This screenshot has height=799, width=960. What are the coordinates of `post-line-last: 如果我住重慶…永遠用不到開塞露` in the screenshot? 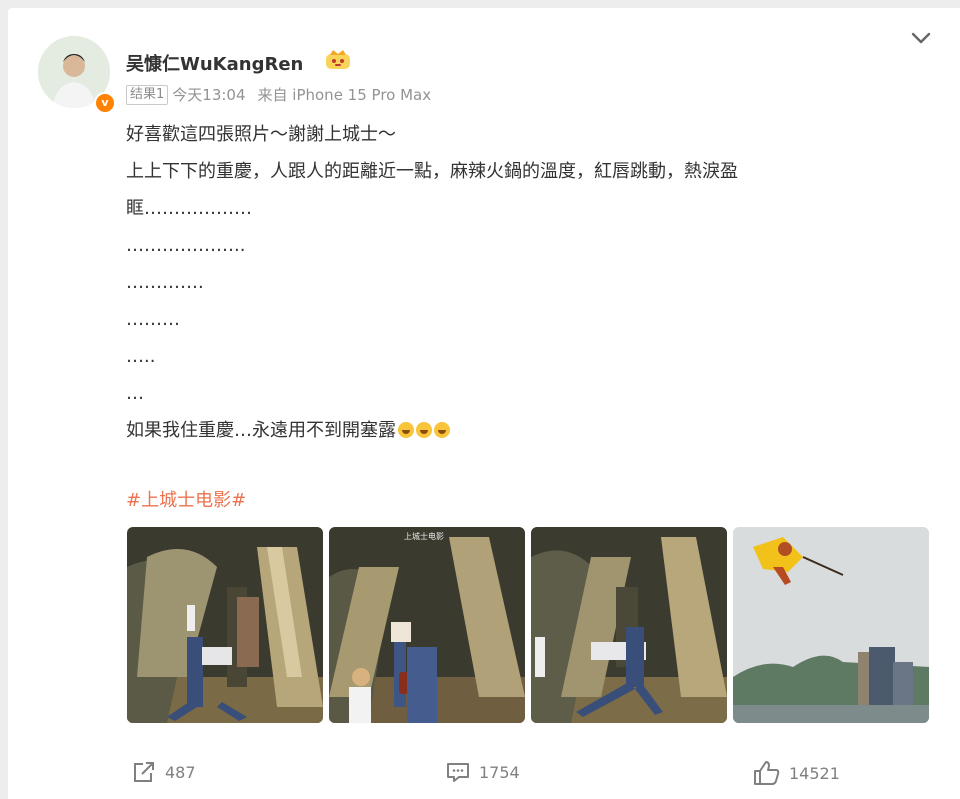 It's located at (486, 430).